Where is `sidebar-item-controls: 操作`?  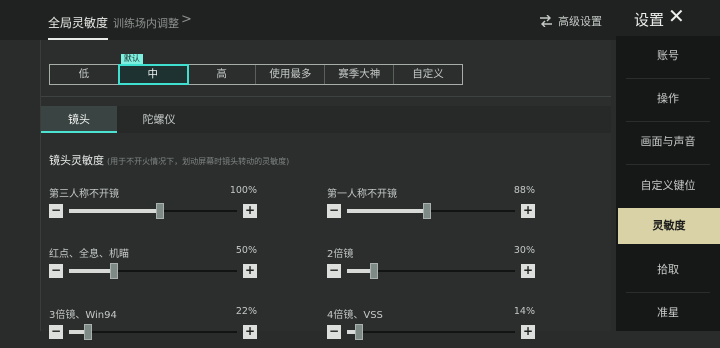
sidebar-item-controls: 操作 is located at coordinates (668, 99).